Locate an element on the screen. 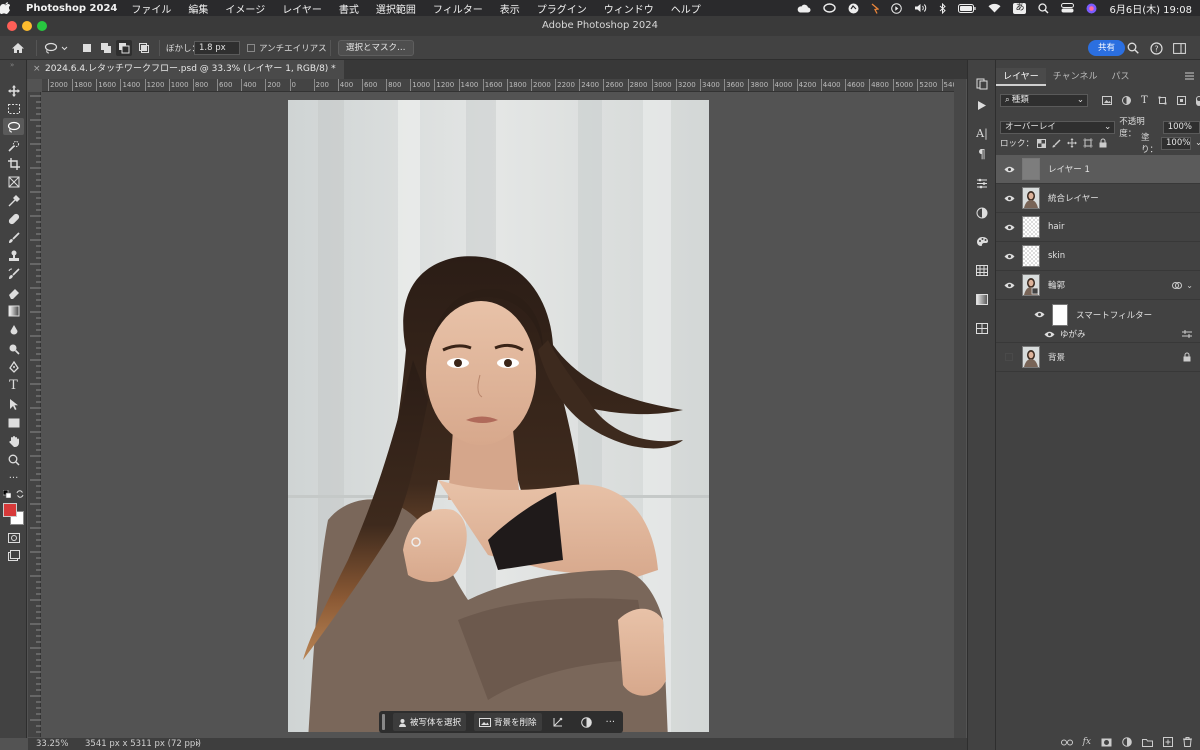  zoom-window-button is located at coordinates (42, 26).